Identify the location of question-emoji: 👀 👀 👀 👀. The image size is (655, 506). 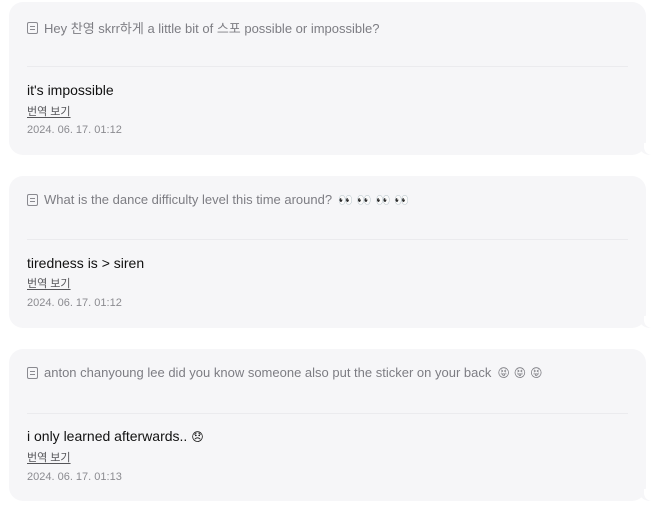
(374, 199).